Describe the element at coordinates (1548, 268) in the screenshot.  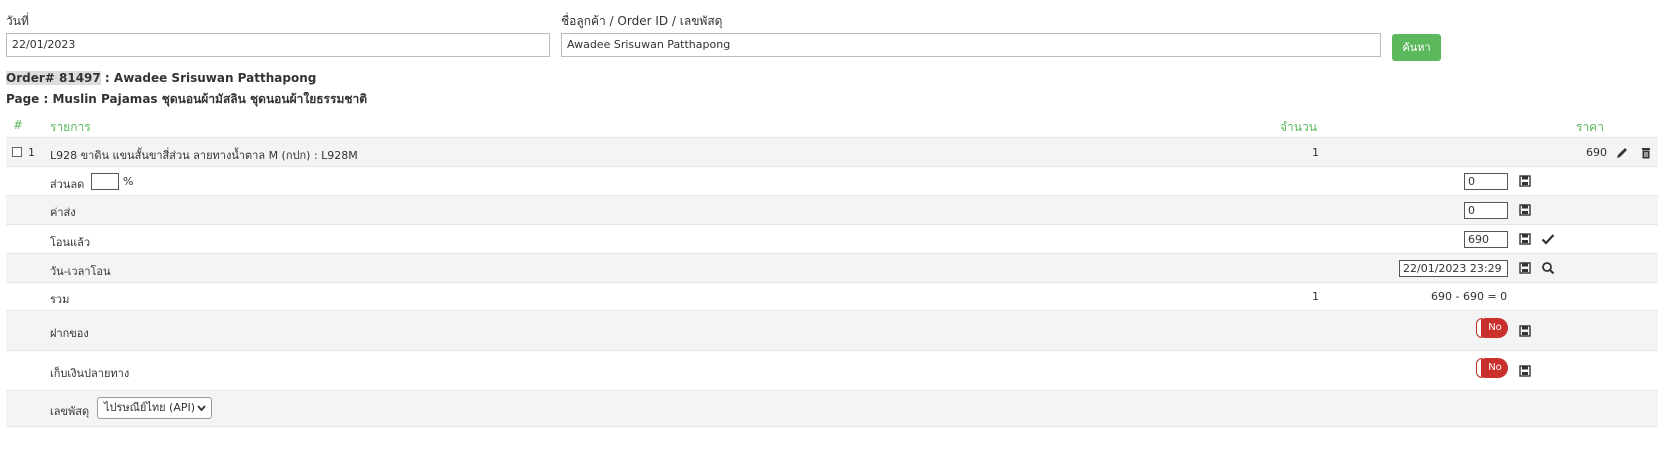
I see `search-icon` at that location.